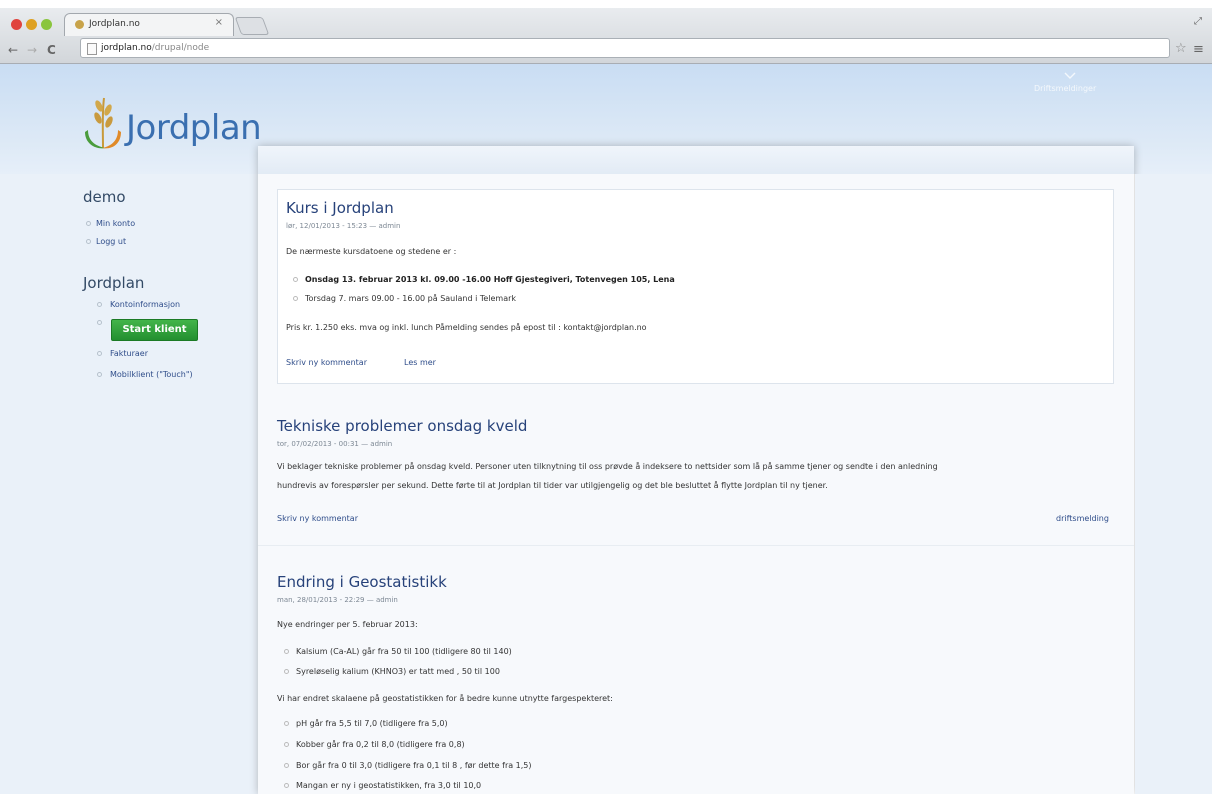  What do you see at coordinates (154, 330) in the screenshot?
I see `start-klient-button: Start klient` at bounding box center [154, 330].